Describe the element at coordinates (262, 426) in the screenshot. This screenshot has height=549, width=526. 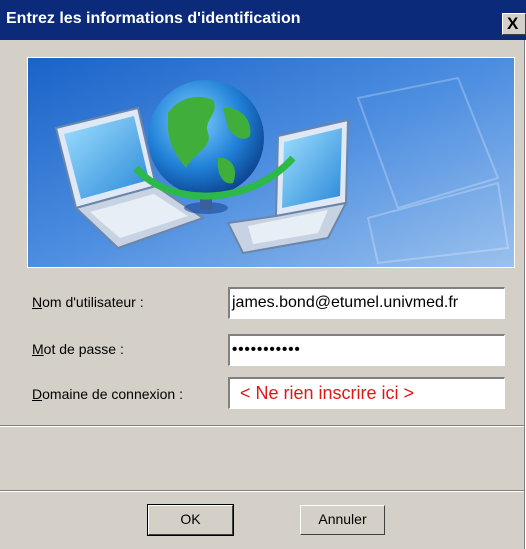
I see `separator-top` at that location.